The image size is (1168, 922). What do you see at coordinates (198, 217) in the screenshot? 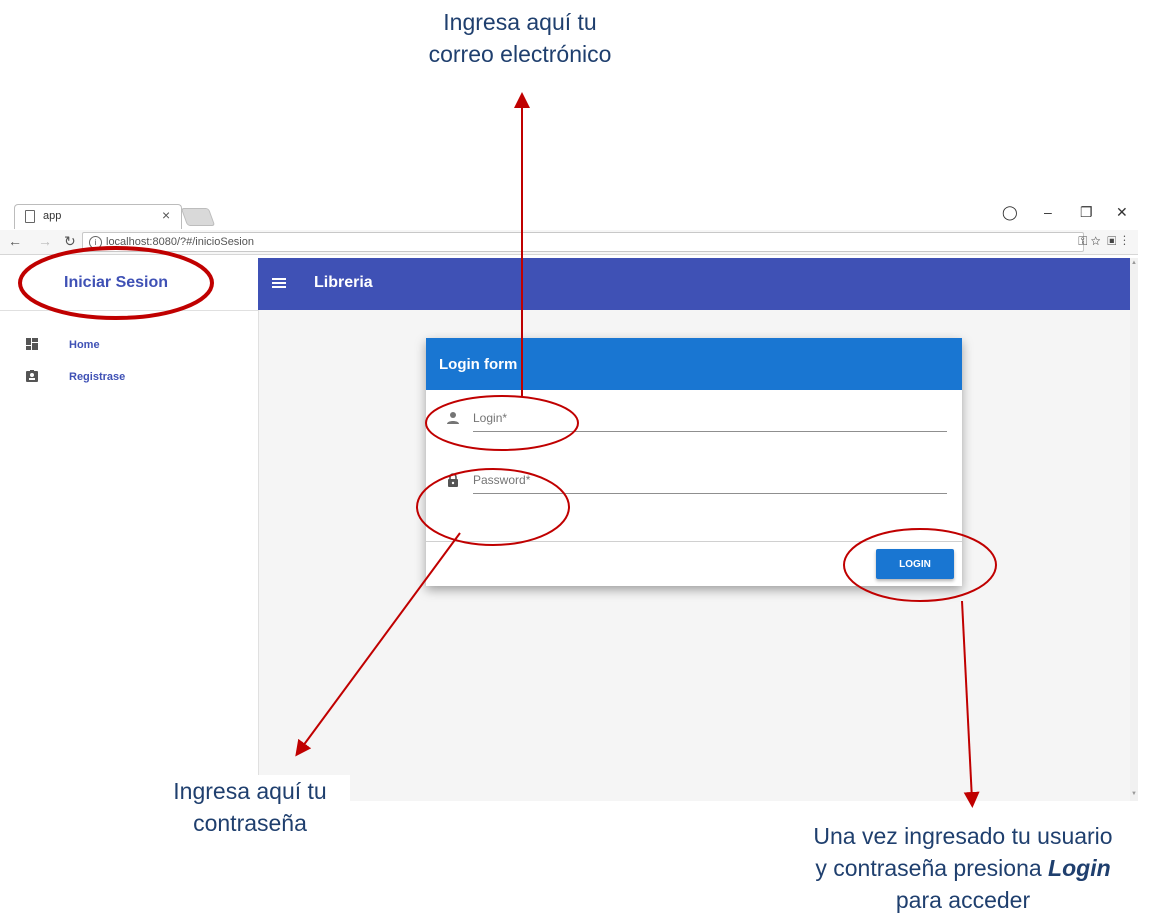
I see `new-tab-button` at bounding box center [198, 217].